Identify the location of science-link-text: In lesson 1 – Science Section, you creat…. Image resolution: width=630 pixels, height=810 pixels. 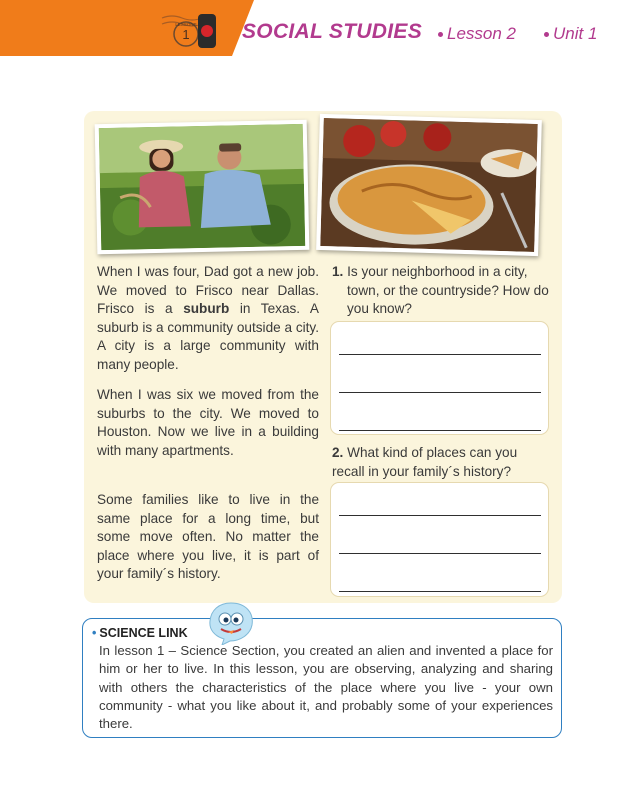
(326, 687).